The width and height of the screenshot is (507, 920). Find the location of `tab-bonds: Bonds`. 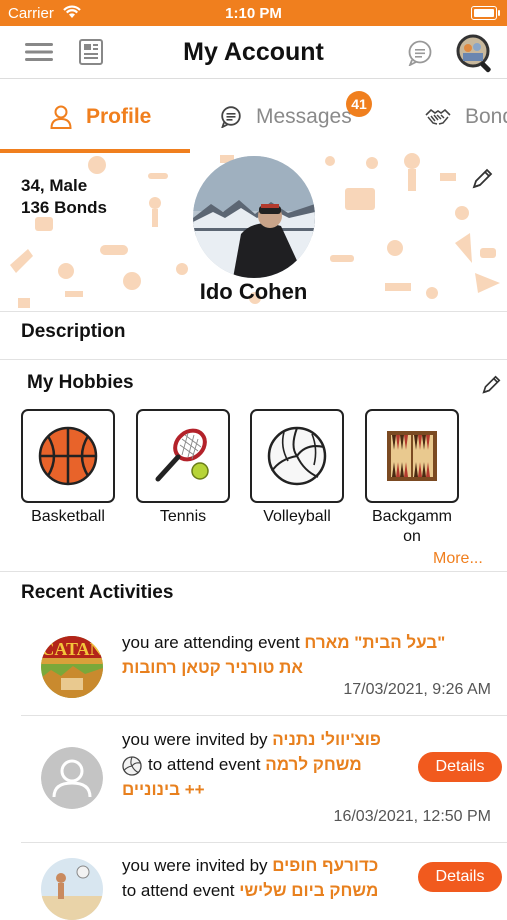

tab-bonds: Bonds is located at coordinates (466, 117).